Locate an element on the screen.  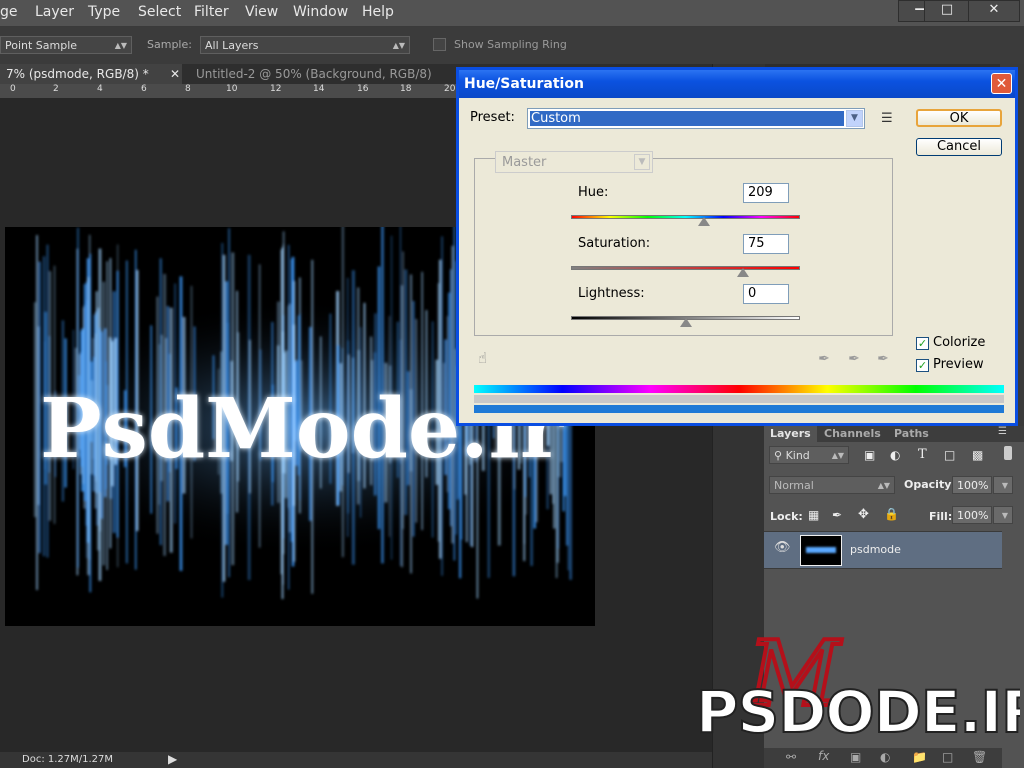
preview-label: Preview is located at coordinates (958, 364).